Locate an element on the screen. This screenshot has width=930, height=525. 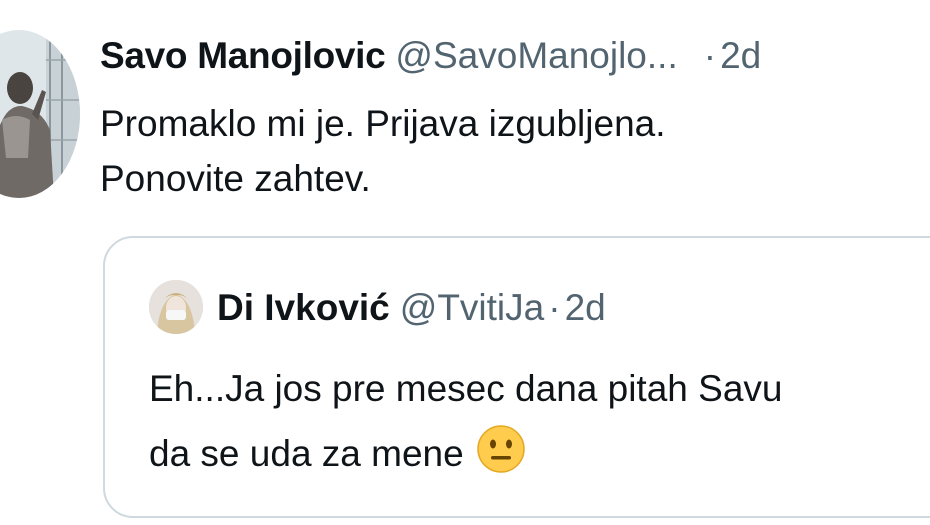
tweet-header: Savo Manojlovic @SavoManojlo... · 2d is located at coordinates (430, 56).